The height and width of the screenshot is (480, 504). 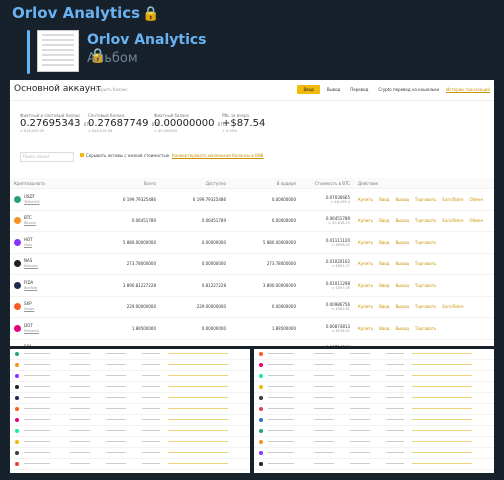 I want to click on history-link: Истории транзакций, so click(x=468, y=89).